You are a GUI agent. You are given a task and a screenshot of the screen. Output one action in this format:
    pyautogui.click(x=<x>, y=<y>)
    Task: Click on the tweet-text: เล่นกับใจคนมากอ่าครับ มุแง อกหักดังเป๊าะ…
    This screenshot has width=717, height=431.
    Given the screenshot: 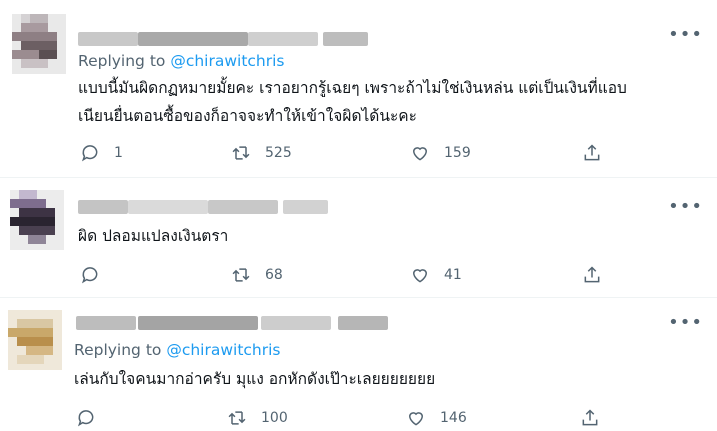 What is the action you would take?
    pyautogui.click(x=254, y=379)
    